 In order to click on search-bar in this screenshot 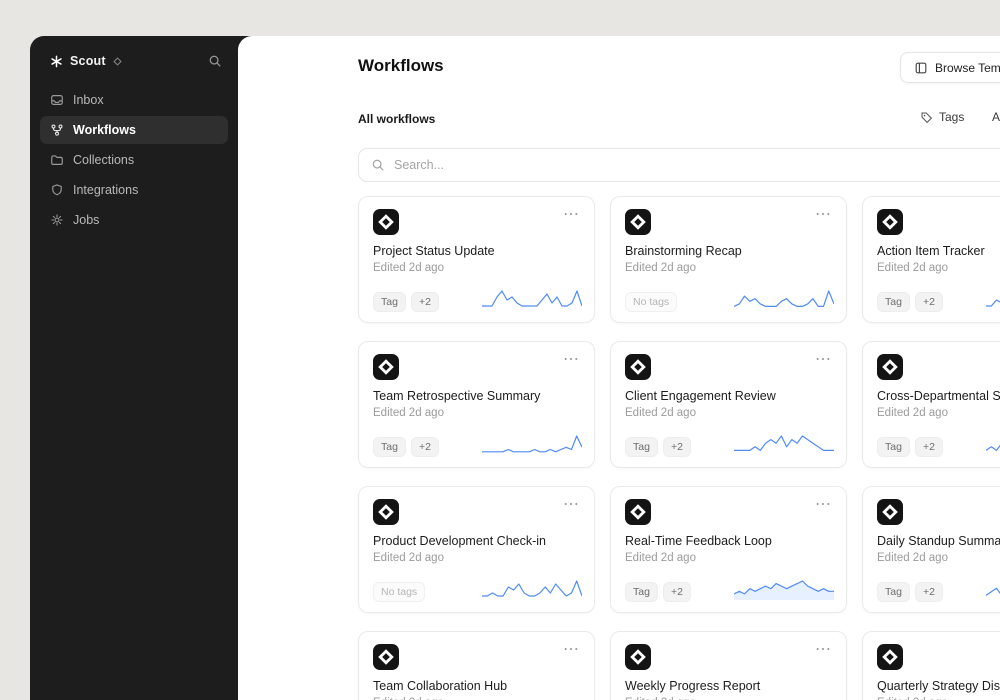, I will do `click(679, 165)`.